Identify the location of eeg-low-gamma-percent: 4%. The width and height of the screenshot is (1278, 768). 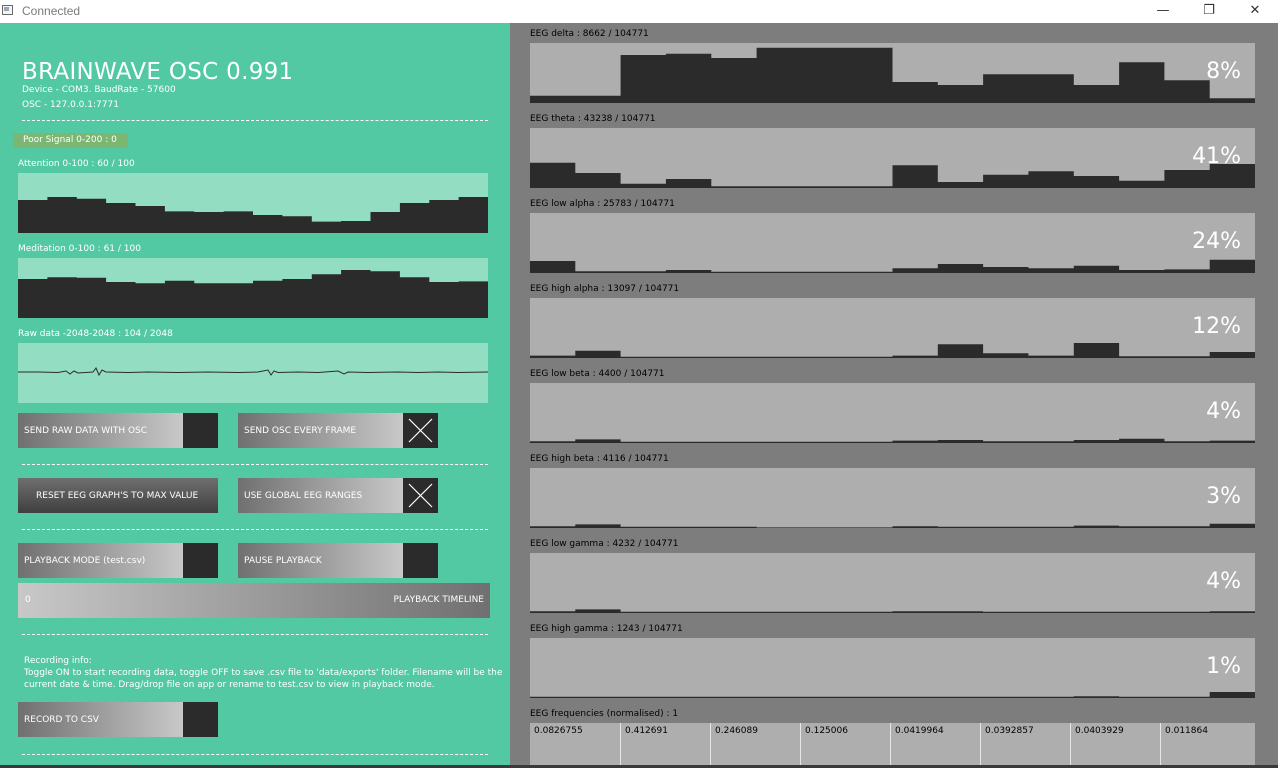
(1223, 581).